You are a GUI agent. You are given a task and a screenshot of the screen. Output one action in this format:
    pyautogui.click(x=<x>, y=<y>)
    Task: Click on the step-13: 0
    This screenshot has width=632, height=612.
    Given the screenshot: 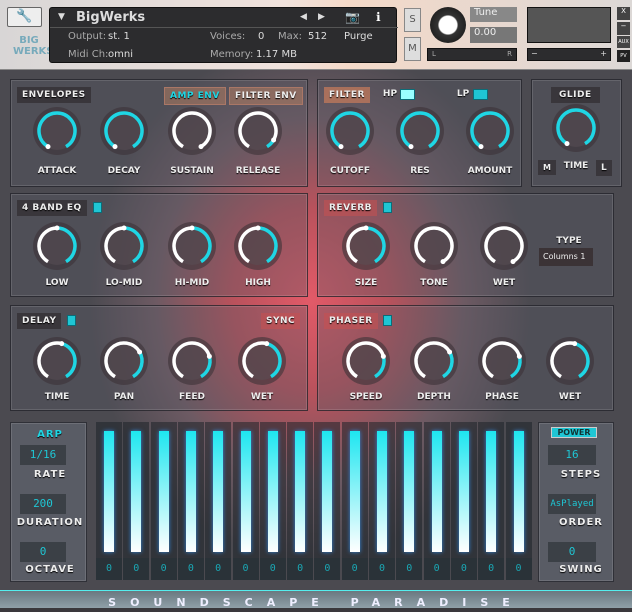 What is the action you would take?
    pyautogui.click(x=436, y=501)
    